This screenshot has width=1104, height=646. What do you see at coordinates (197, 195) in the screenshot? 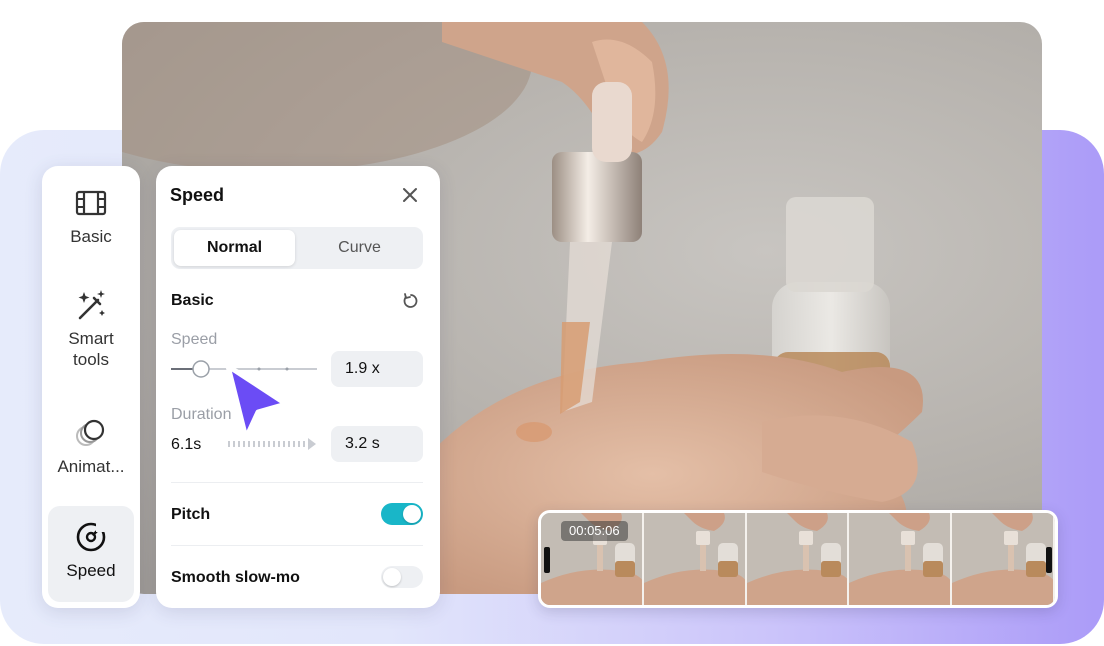
I see `panel-title: Speed` at bounding box center [197, 195].